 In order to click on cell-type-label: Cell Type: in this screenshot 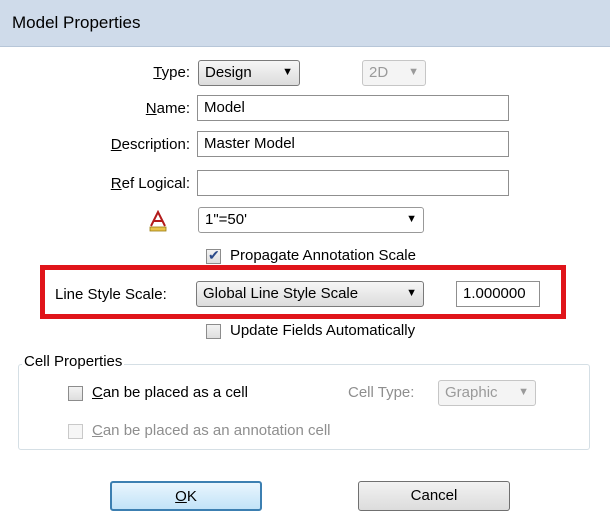, I will do `click(381, 392)`.